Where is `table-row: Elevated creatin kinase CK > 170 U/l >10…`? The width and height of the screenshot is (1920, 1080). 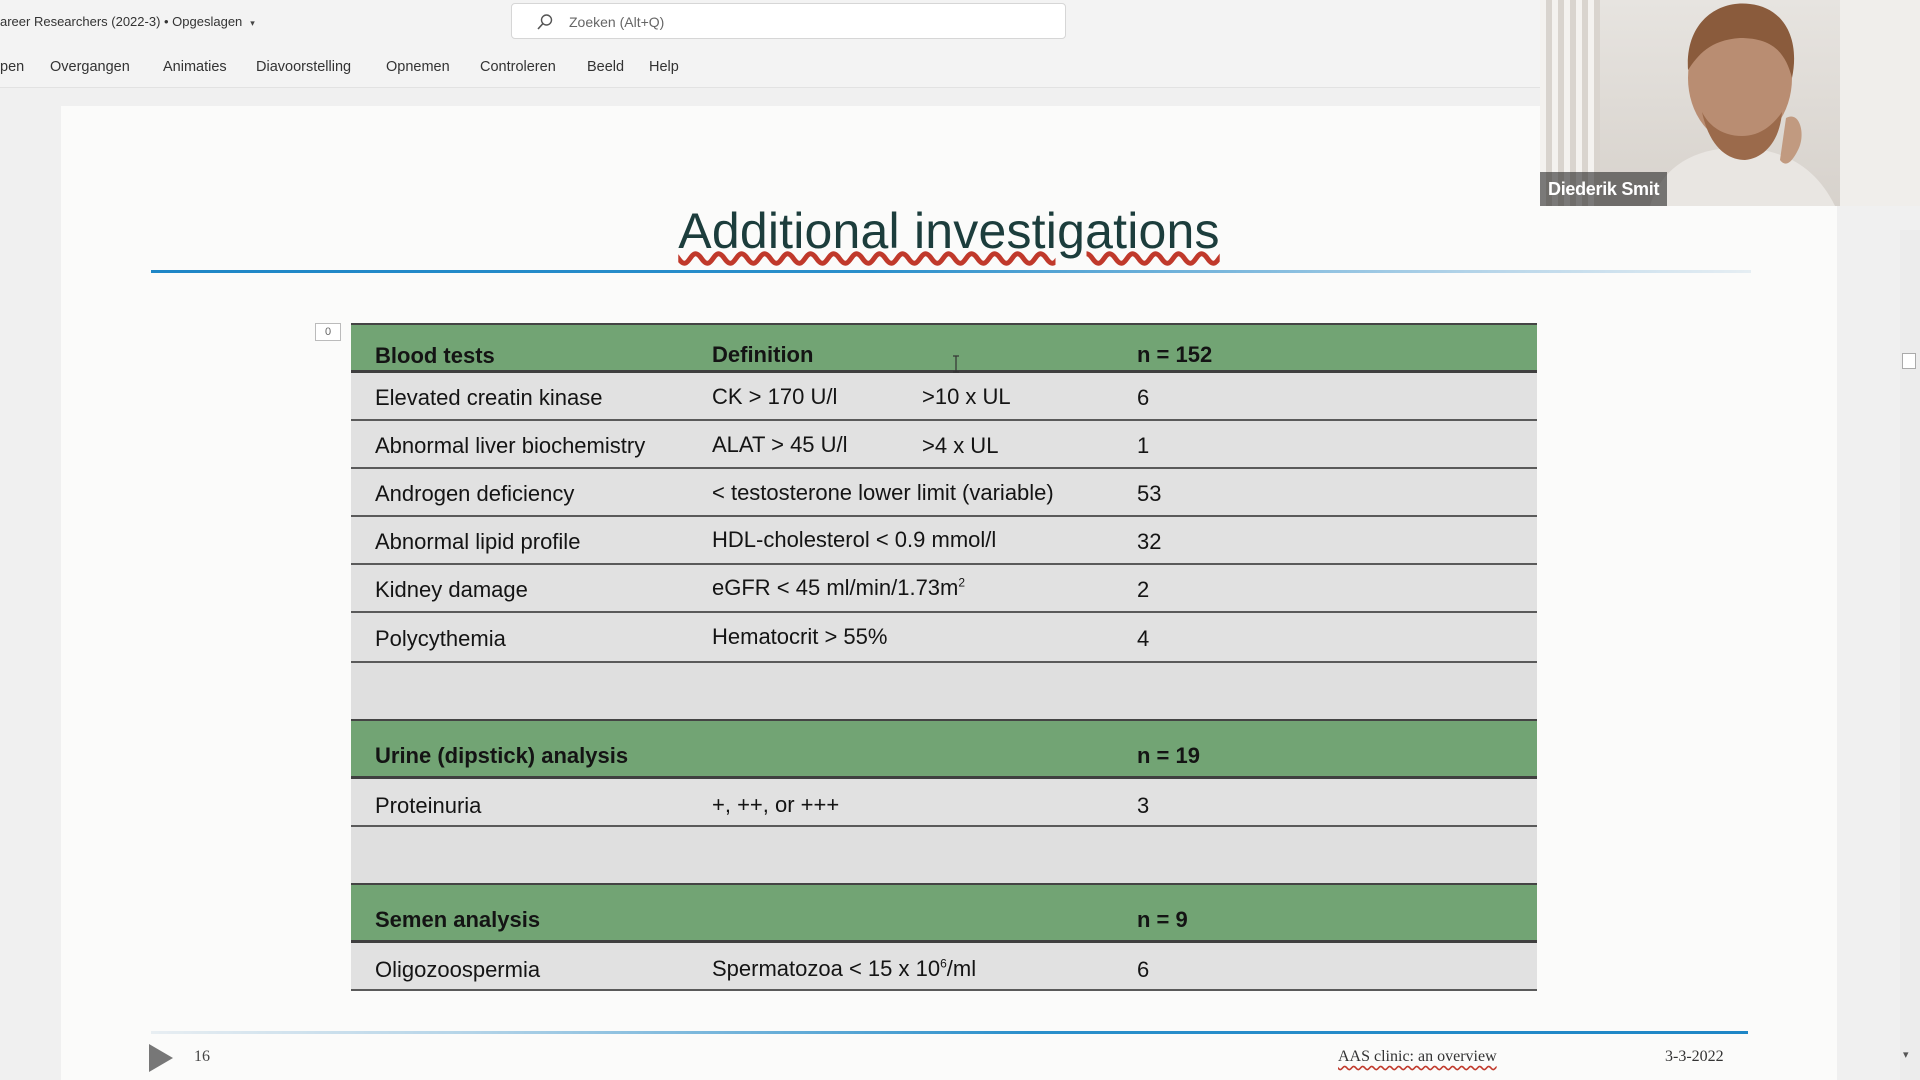 table-row: Elevated creatin kinase CK > 170 U/l >10… is located at coordinates (944, 397).